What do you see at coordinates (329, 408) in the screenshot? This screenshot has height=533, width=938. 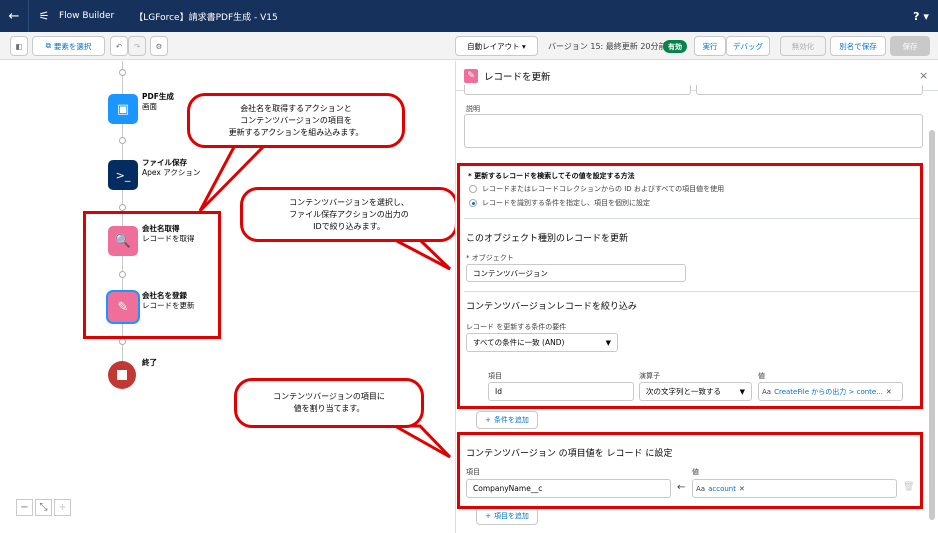 I see `callout-text: 値を割り当てます。` at bounding box center [329, 408].